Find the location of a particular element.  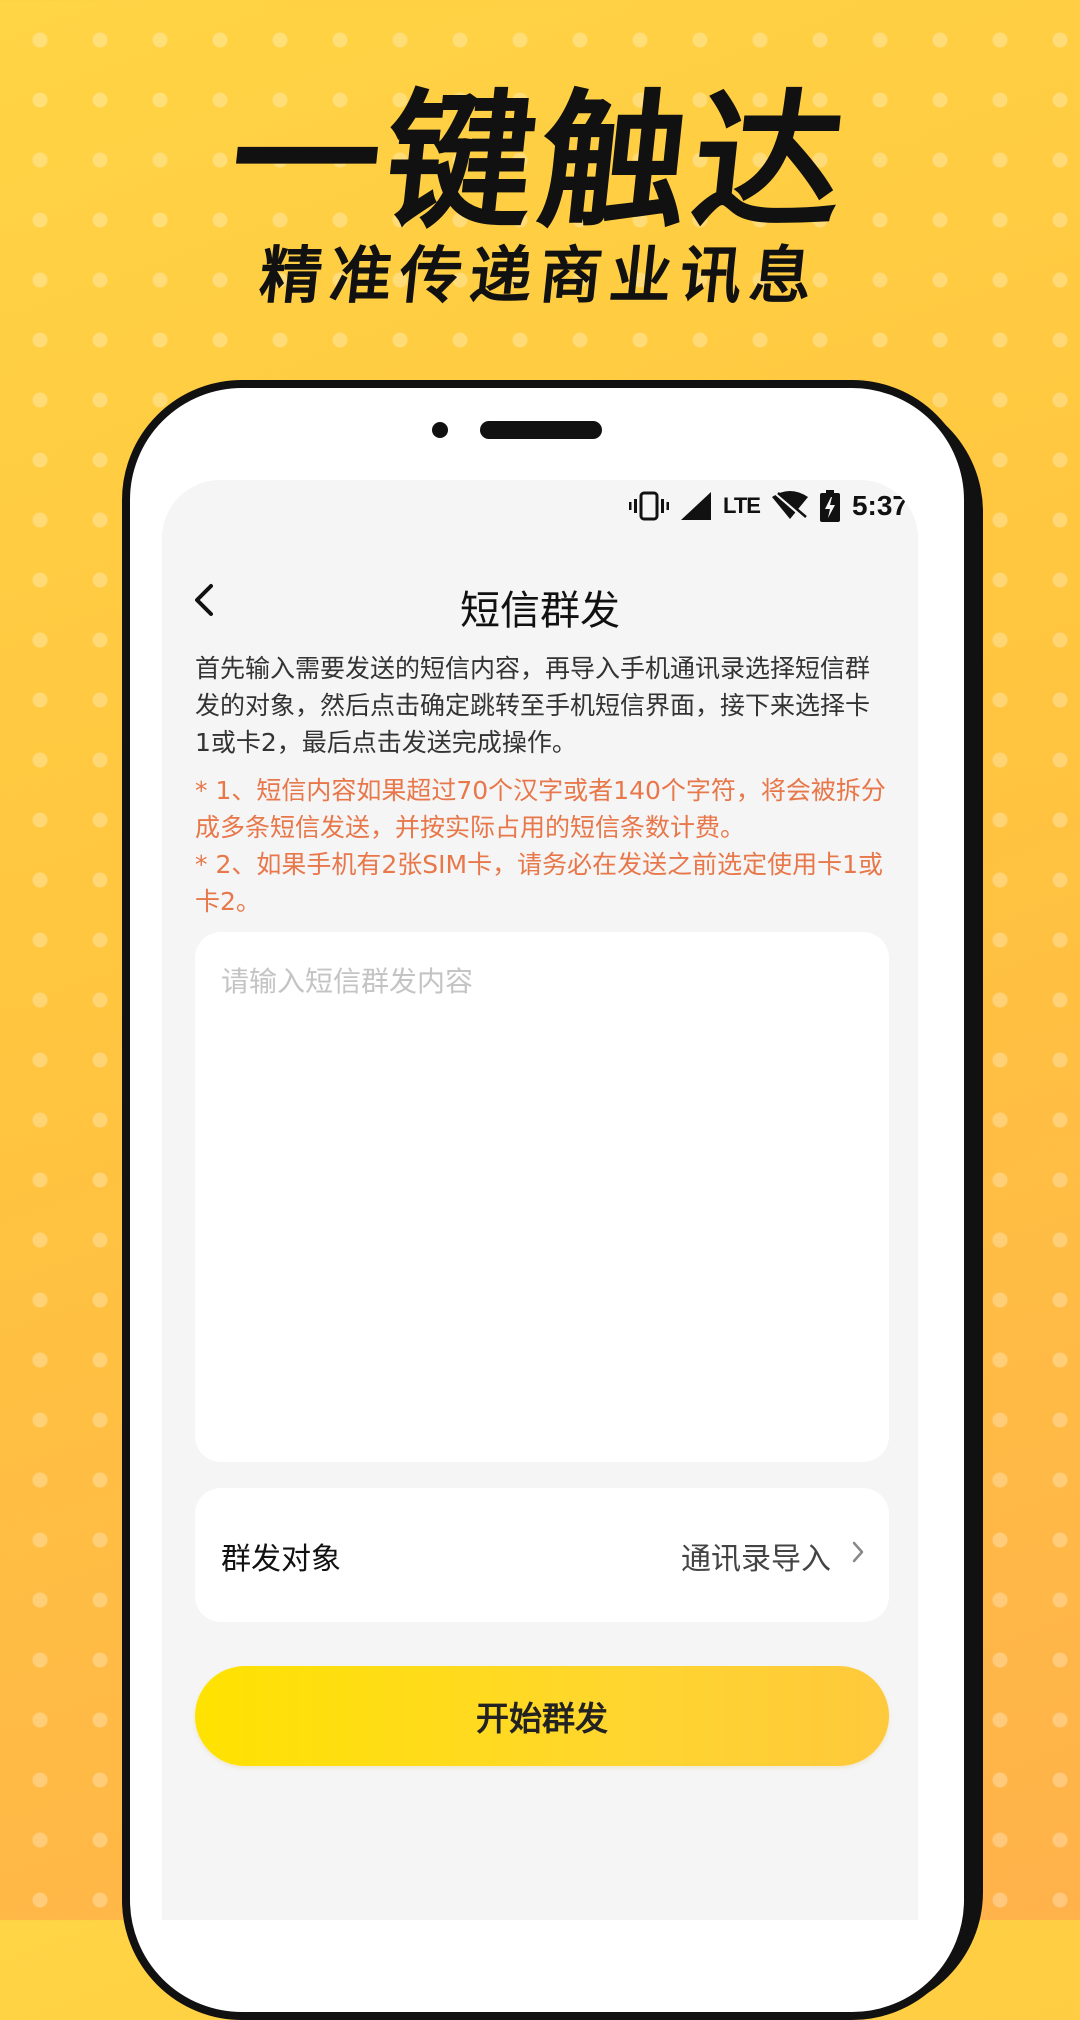

nav-bar: 短信群发 is located at coordinates (540, 600).